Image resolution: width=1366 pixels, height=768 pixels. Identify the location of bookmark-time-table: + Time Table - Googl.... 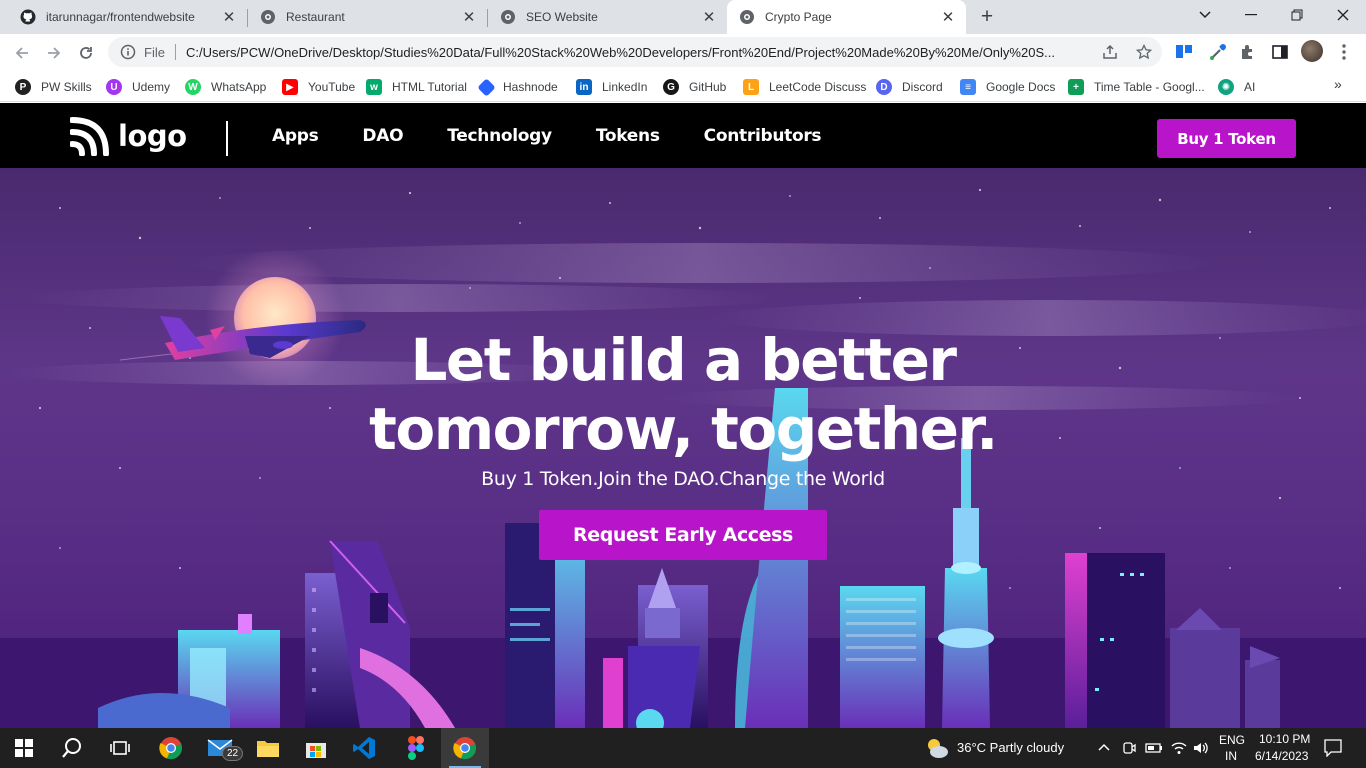
(1136, 87).